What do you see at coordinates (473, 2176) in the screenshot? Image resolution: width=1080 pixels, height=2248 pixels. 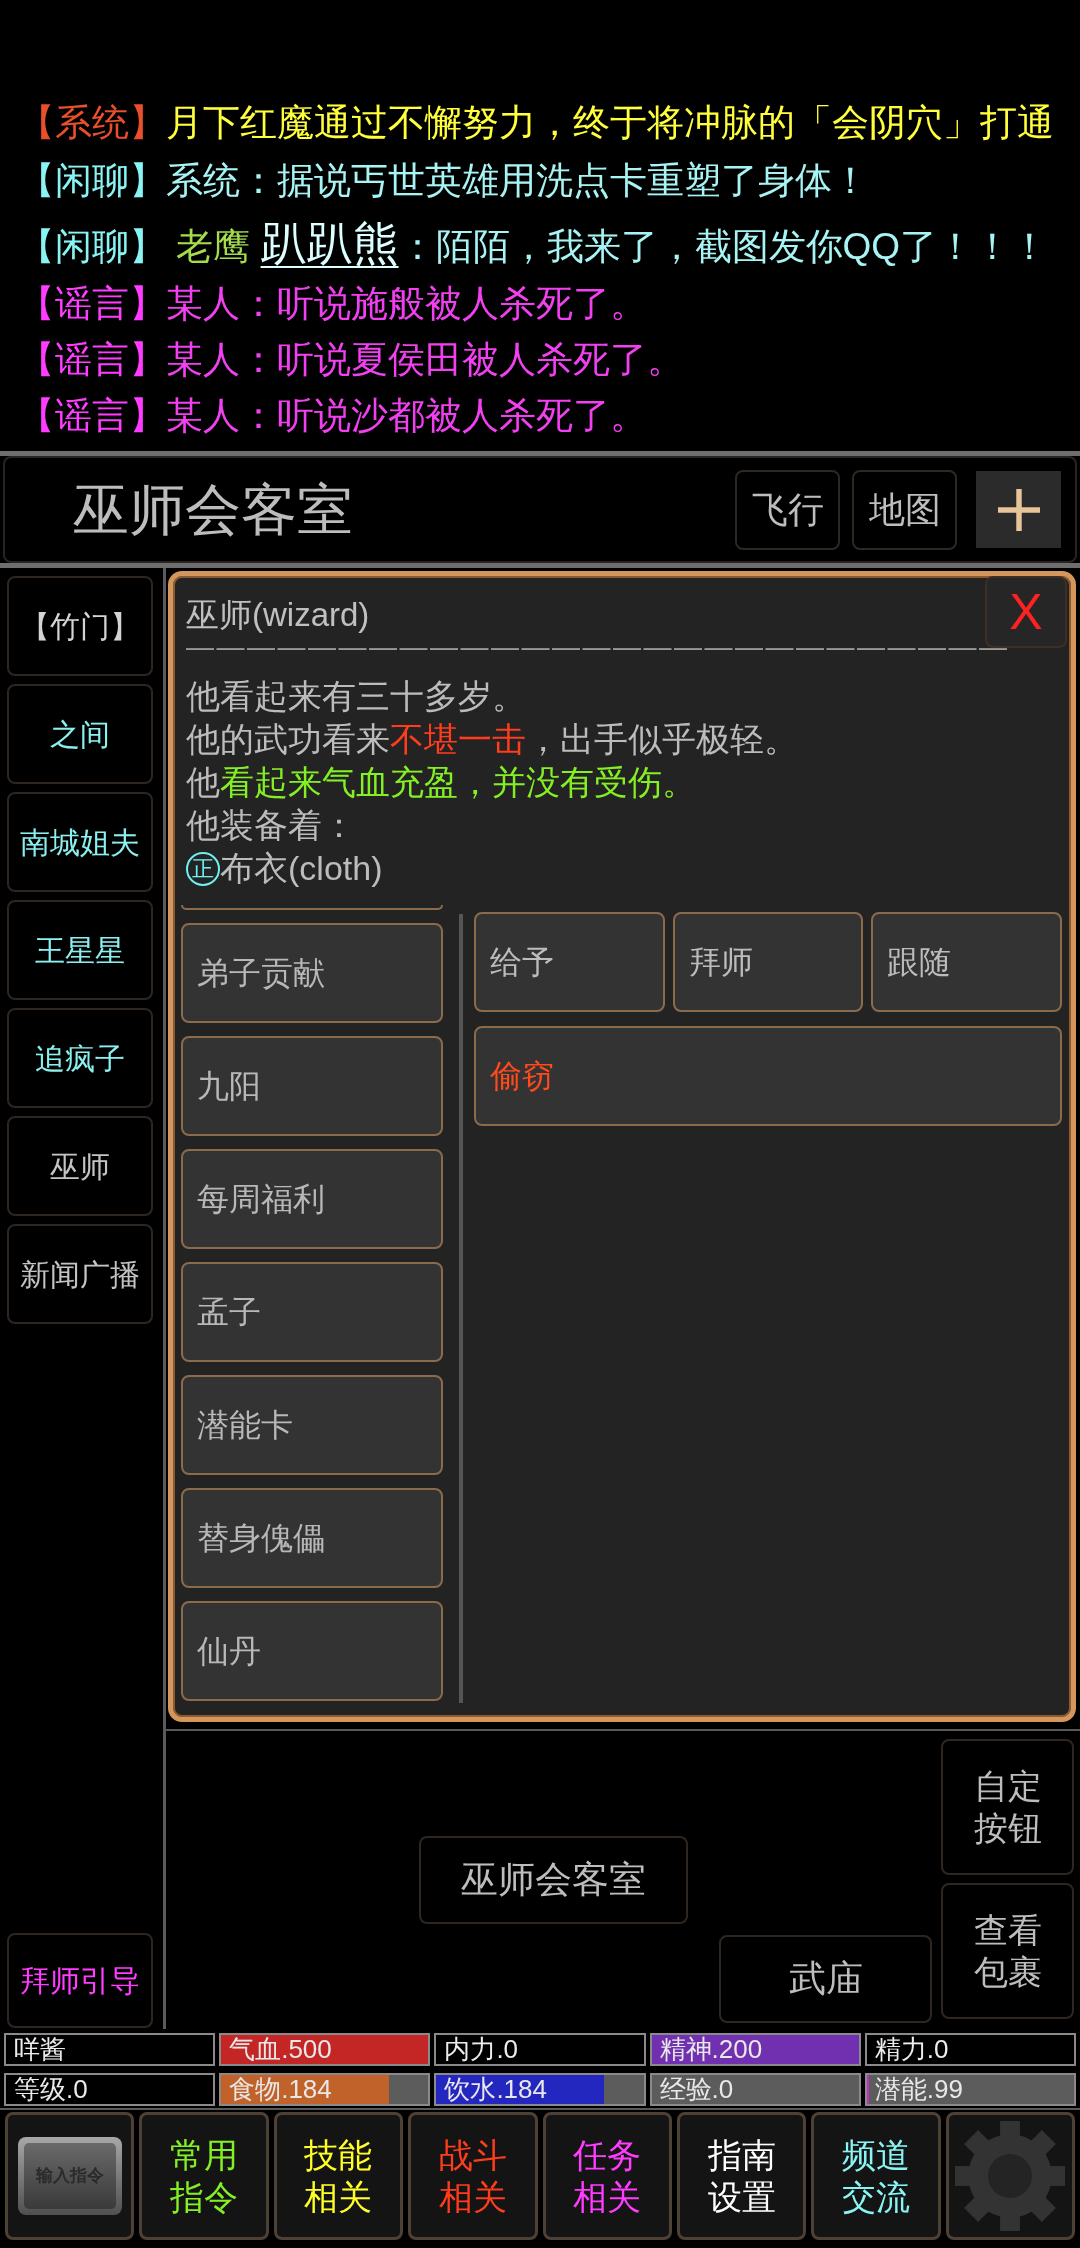 I see `menu-button: 战斗 相关` at bounding box center [473, 2176].